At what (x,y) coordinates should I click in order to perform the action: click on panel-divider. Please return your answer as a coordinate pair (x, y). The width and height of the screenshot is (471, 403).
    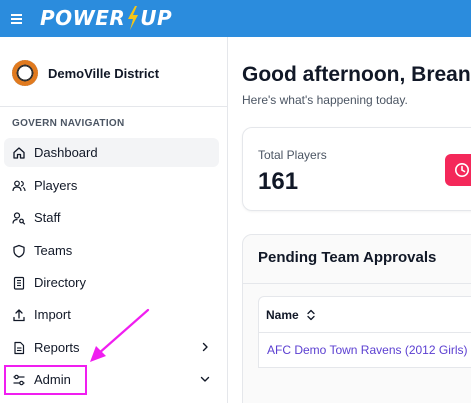
    Looking at the image, I should click on (357, 283).